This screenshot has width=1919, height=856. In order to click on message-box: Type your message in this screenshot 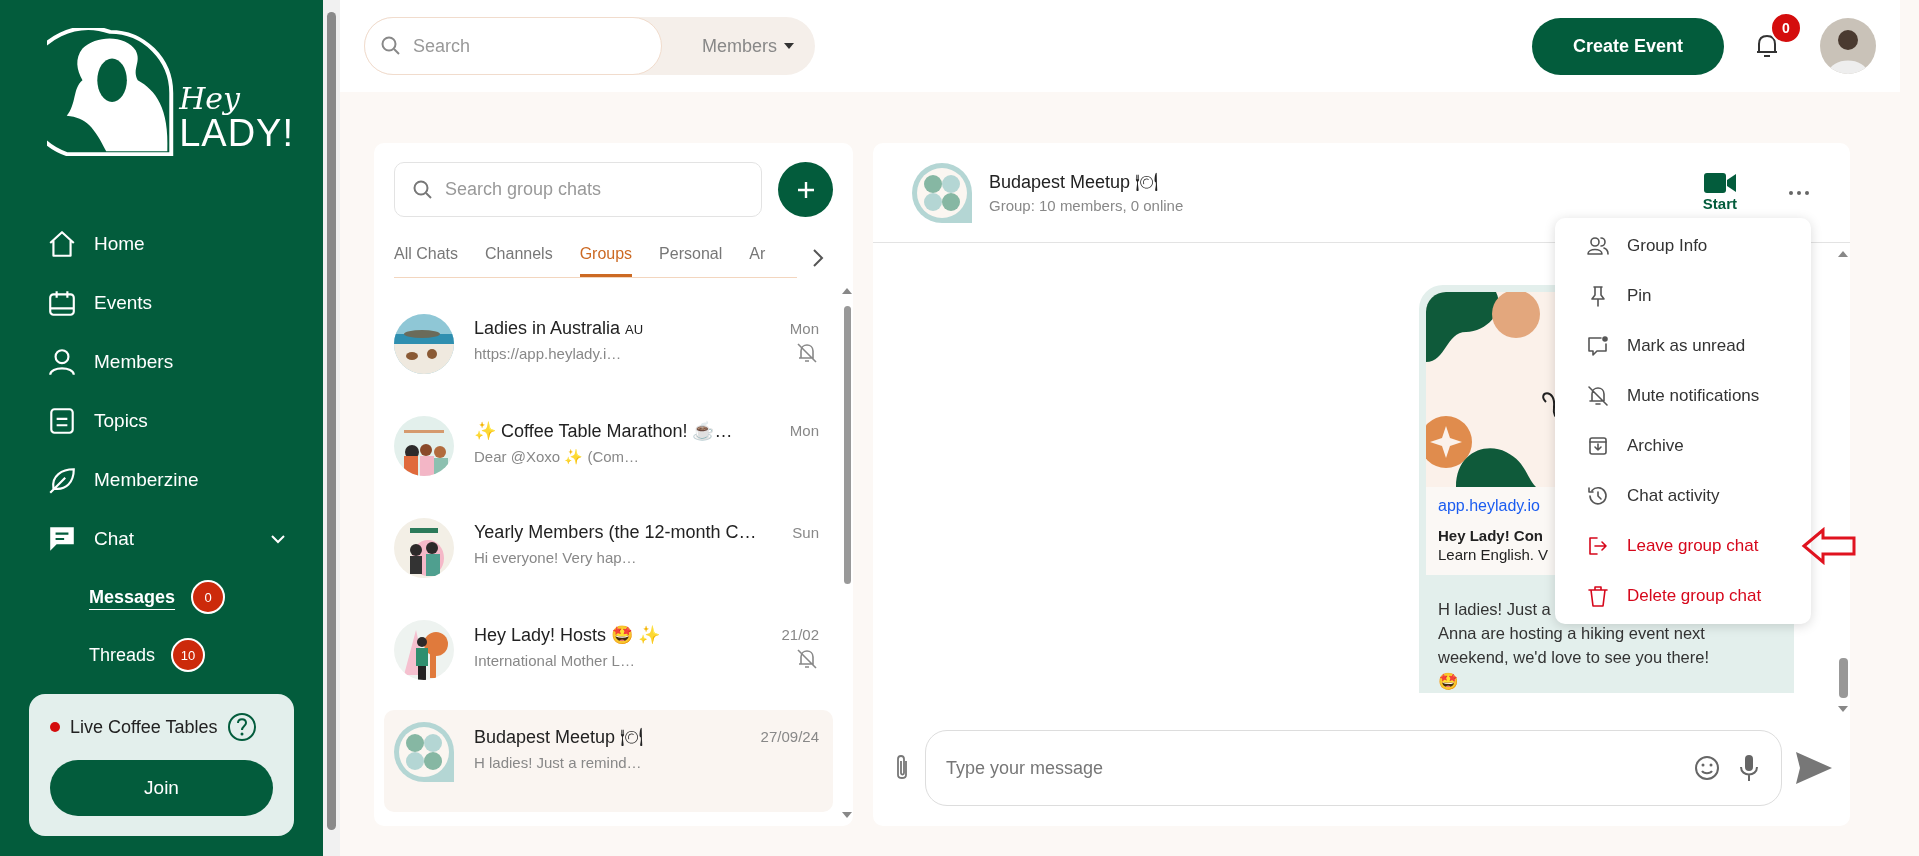, I will do `click(1353, 768)`.